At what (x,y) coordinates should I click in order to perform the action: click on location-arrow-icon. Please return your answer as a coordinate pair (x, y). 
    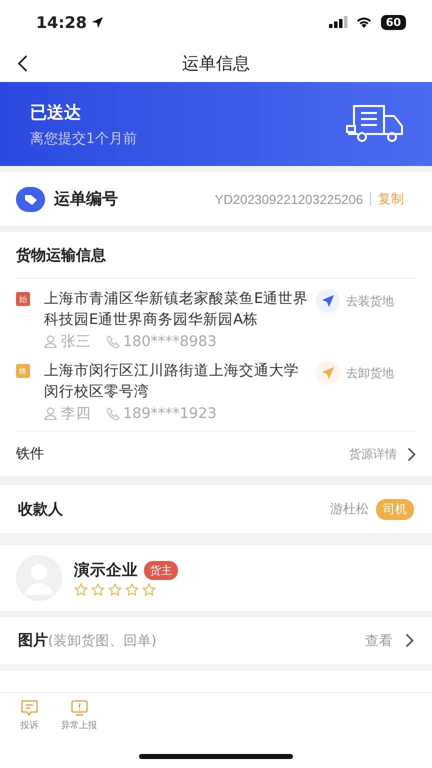
    Looking at the image, I should click on (97, 22).